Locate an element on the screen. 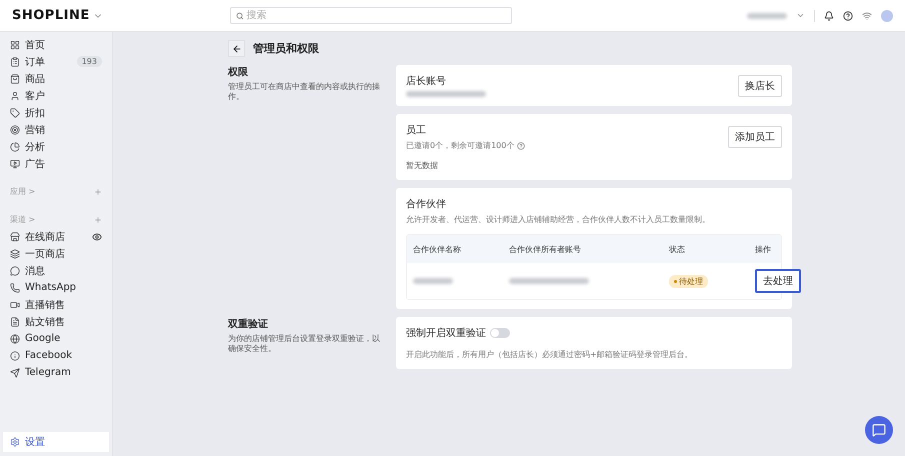  sidebar-item: WhatsApp is located at coordinates (56, 287).